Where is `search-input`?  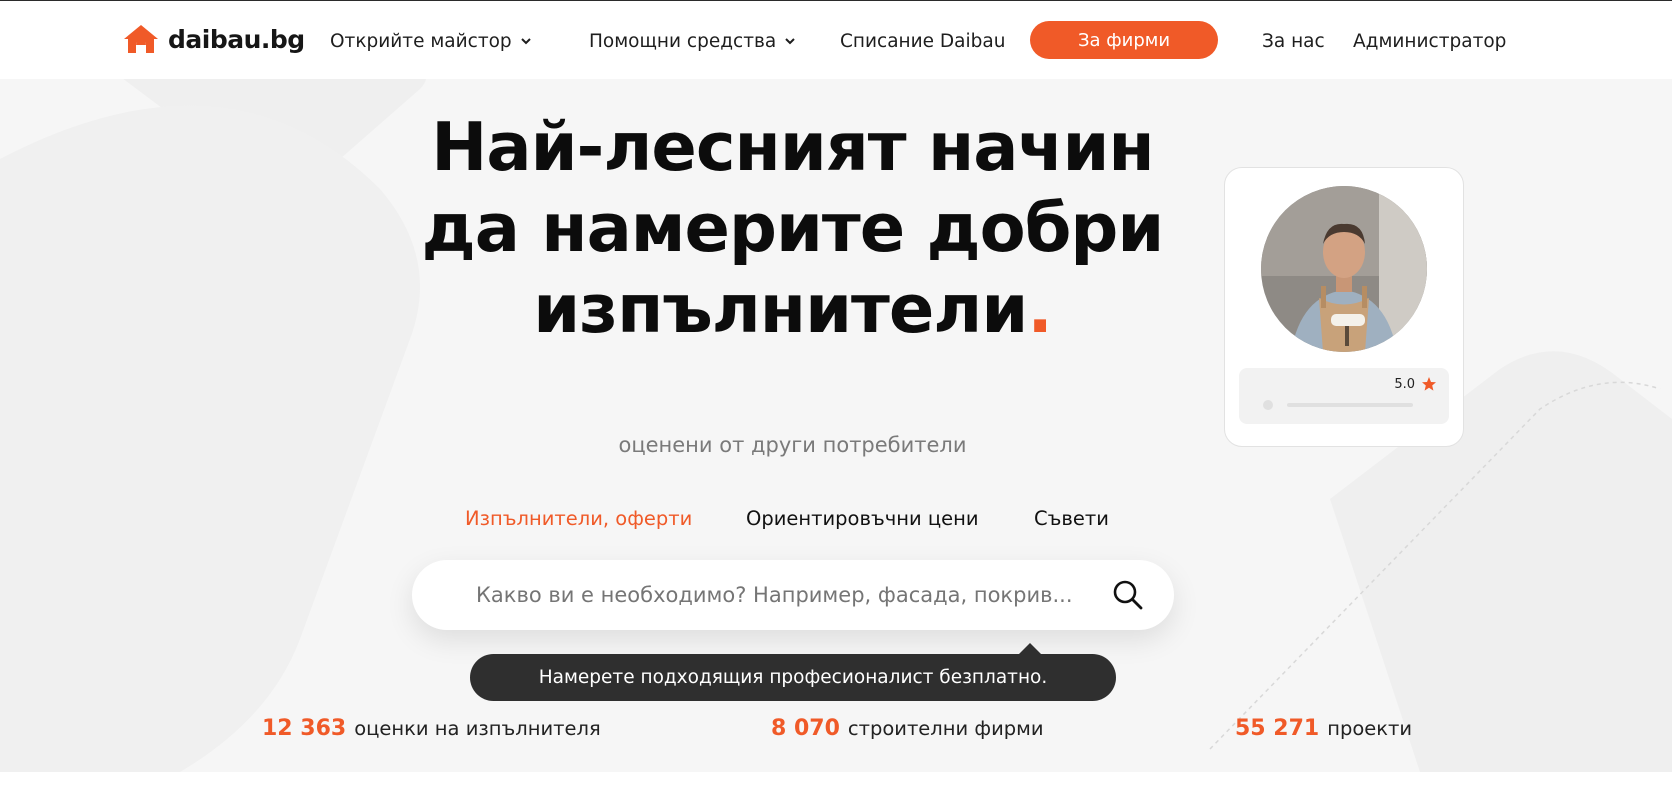 search-input is located at coordinates (774, 595).